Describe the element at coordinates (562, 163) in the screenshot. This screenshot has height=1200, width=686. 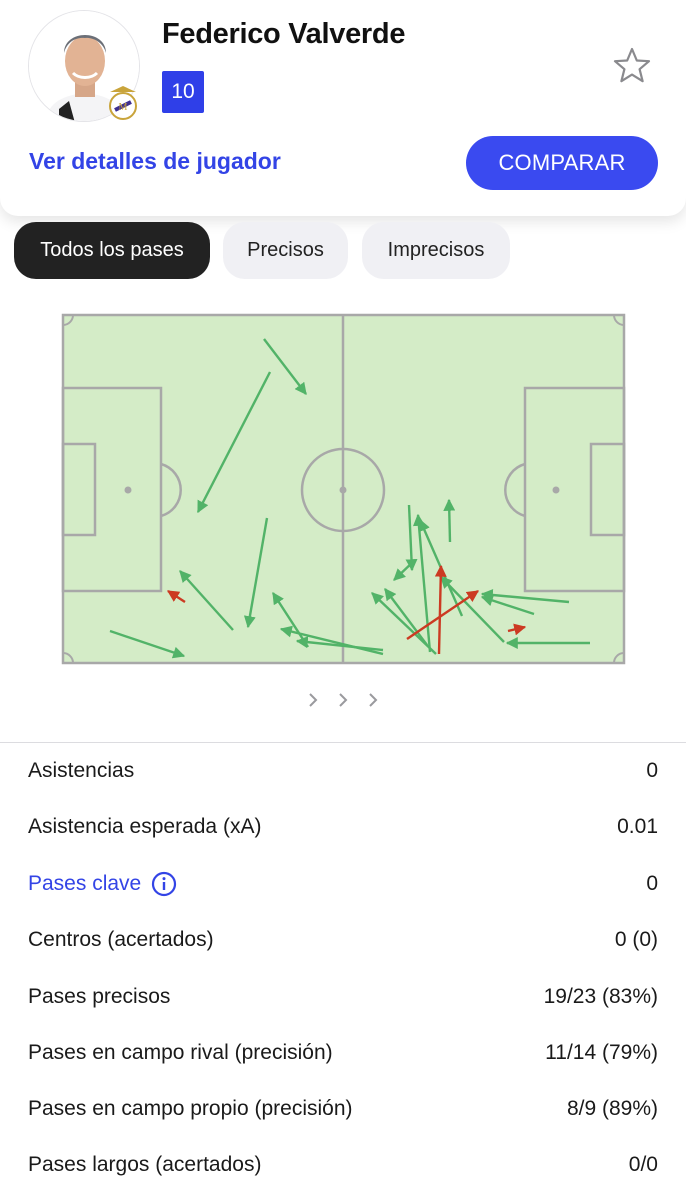
I see `compare-button: COMPARAR` at that location.